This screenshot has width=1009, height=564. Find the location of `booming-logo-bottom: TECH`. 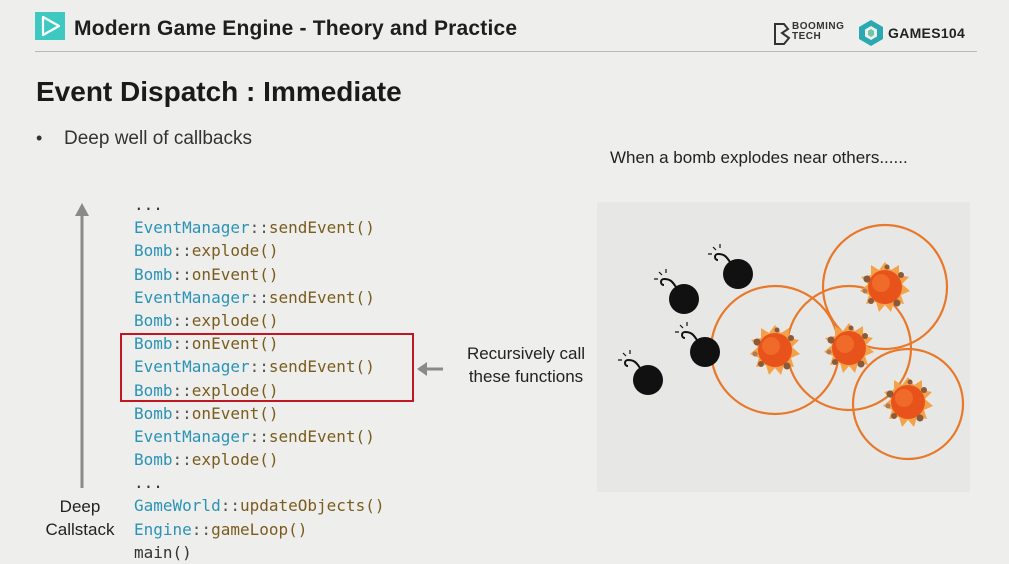

booming-logo-bottom: TECH is located at coordinates (807, 36).